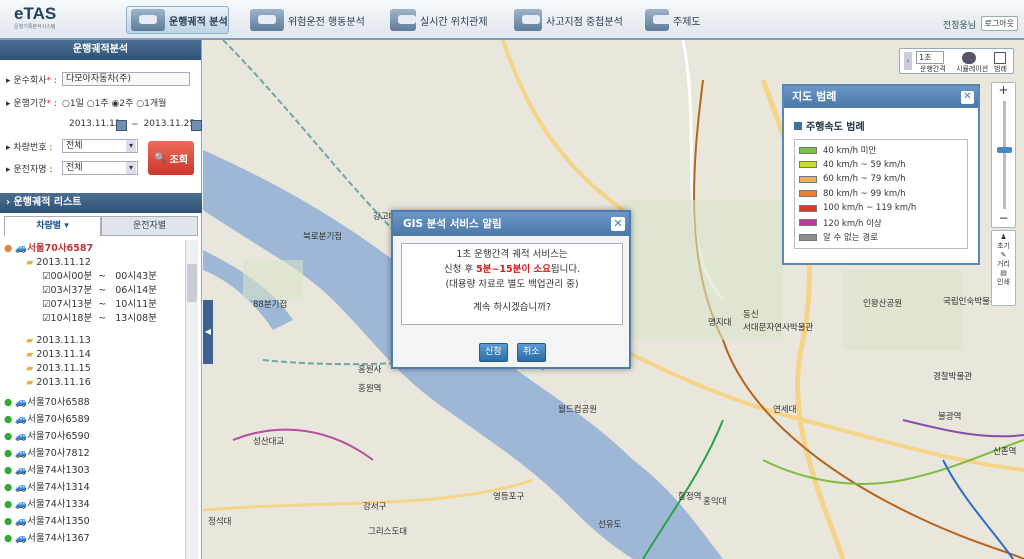  What do you see at coordinates (35, 17) in the screenshot?
I see `app-logo: eTAS 운행기록분석시스템` at bounding box center [35, 17].